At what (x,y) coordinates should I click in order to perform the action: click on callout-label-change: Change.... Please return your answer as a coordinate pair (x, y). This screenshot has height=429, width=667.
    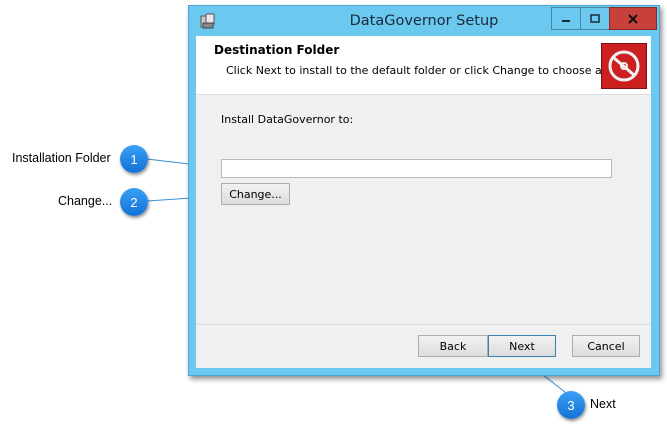
    Looking at the image, I should click on (85, 201).